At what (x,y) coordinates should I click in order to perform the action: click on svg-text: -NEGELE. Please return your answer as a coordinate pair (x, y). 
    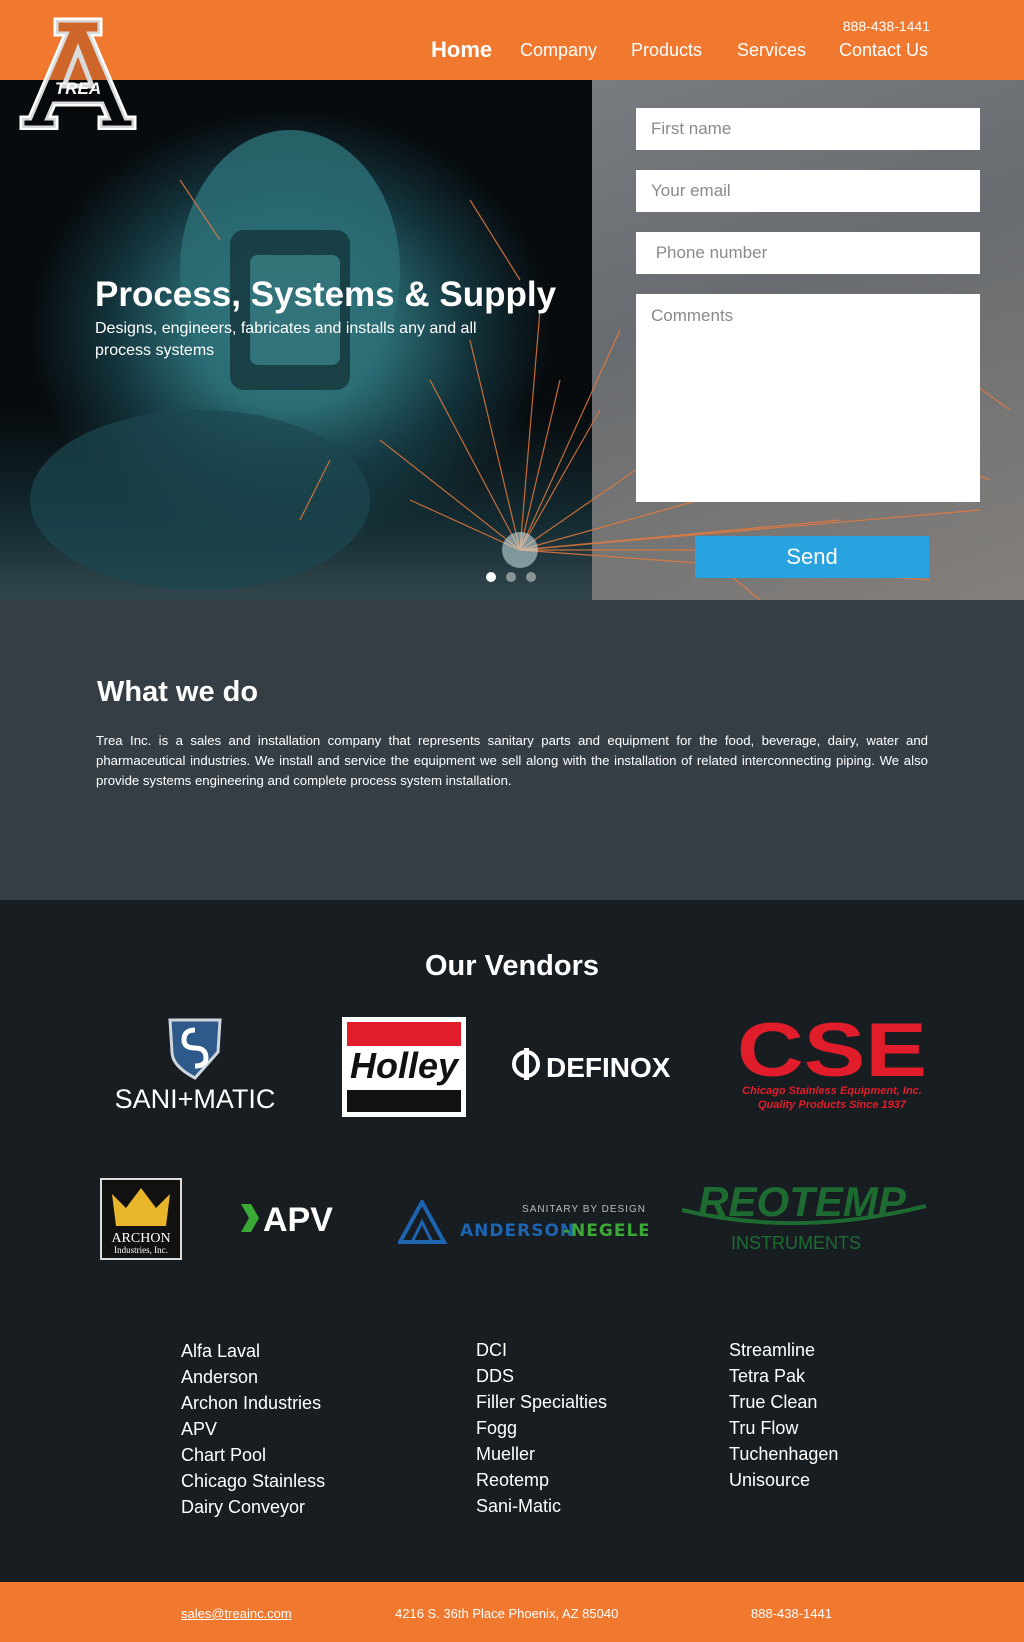
    Looking at the image, I should click on (605, 1231).